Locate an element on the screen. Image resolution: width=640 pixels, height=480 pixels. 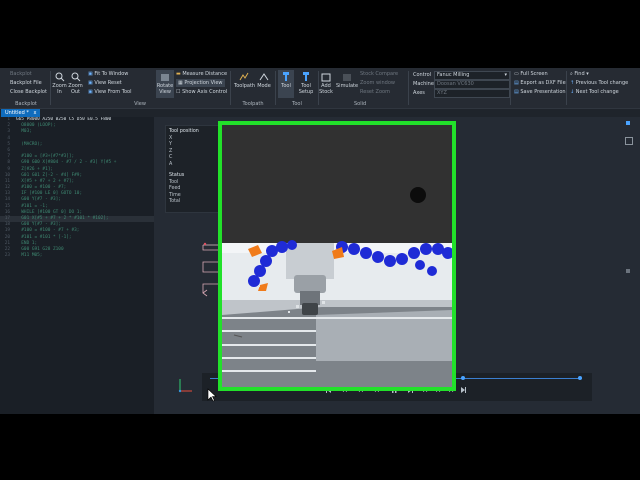
simulate-icon is located at coordinates (347, 77).